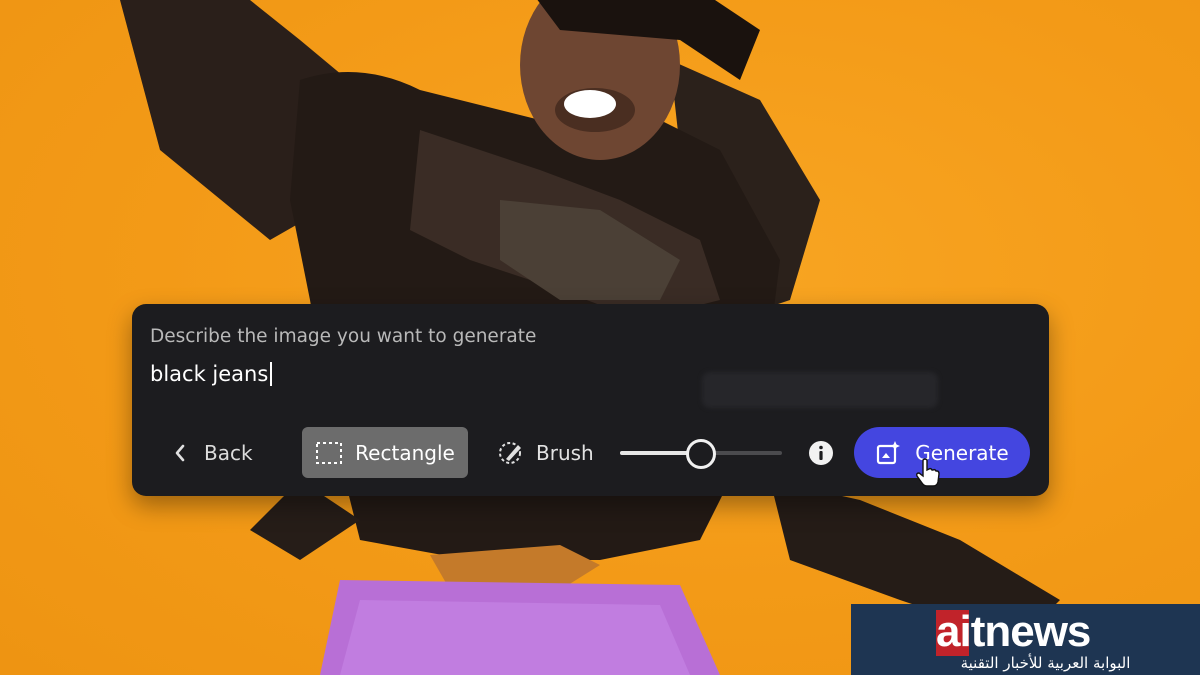  I want to click on hand-cursor-icon, so click(928, 472).